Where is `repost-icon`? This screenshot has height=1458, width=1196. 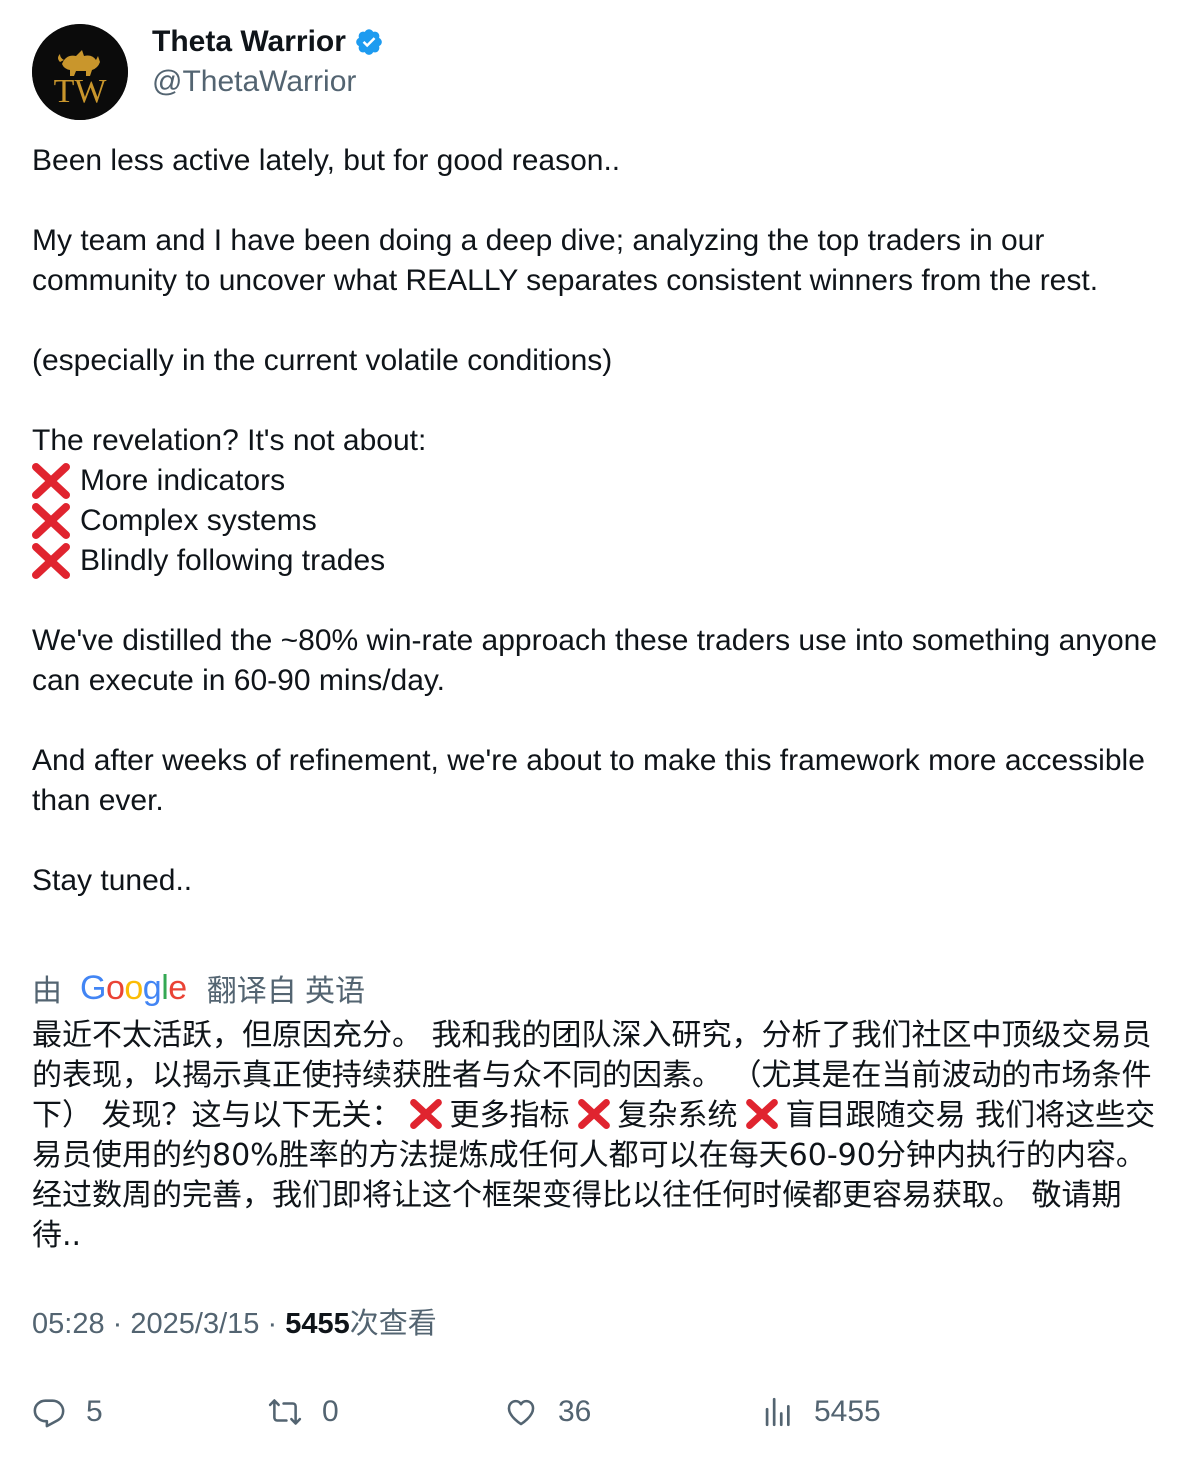
repost-icon is located at coordinates (285, 1412).